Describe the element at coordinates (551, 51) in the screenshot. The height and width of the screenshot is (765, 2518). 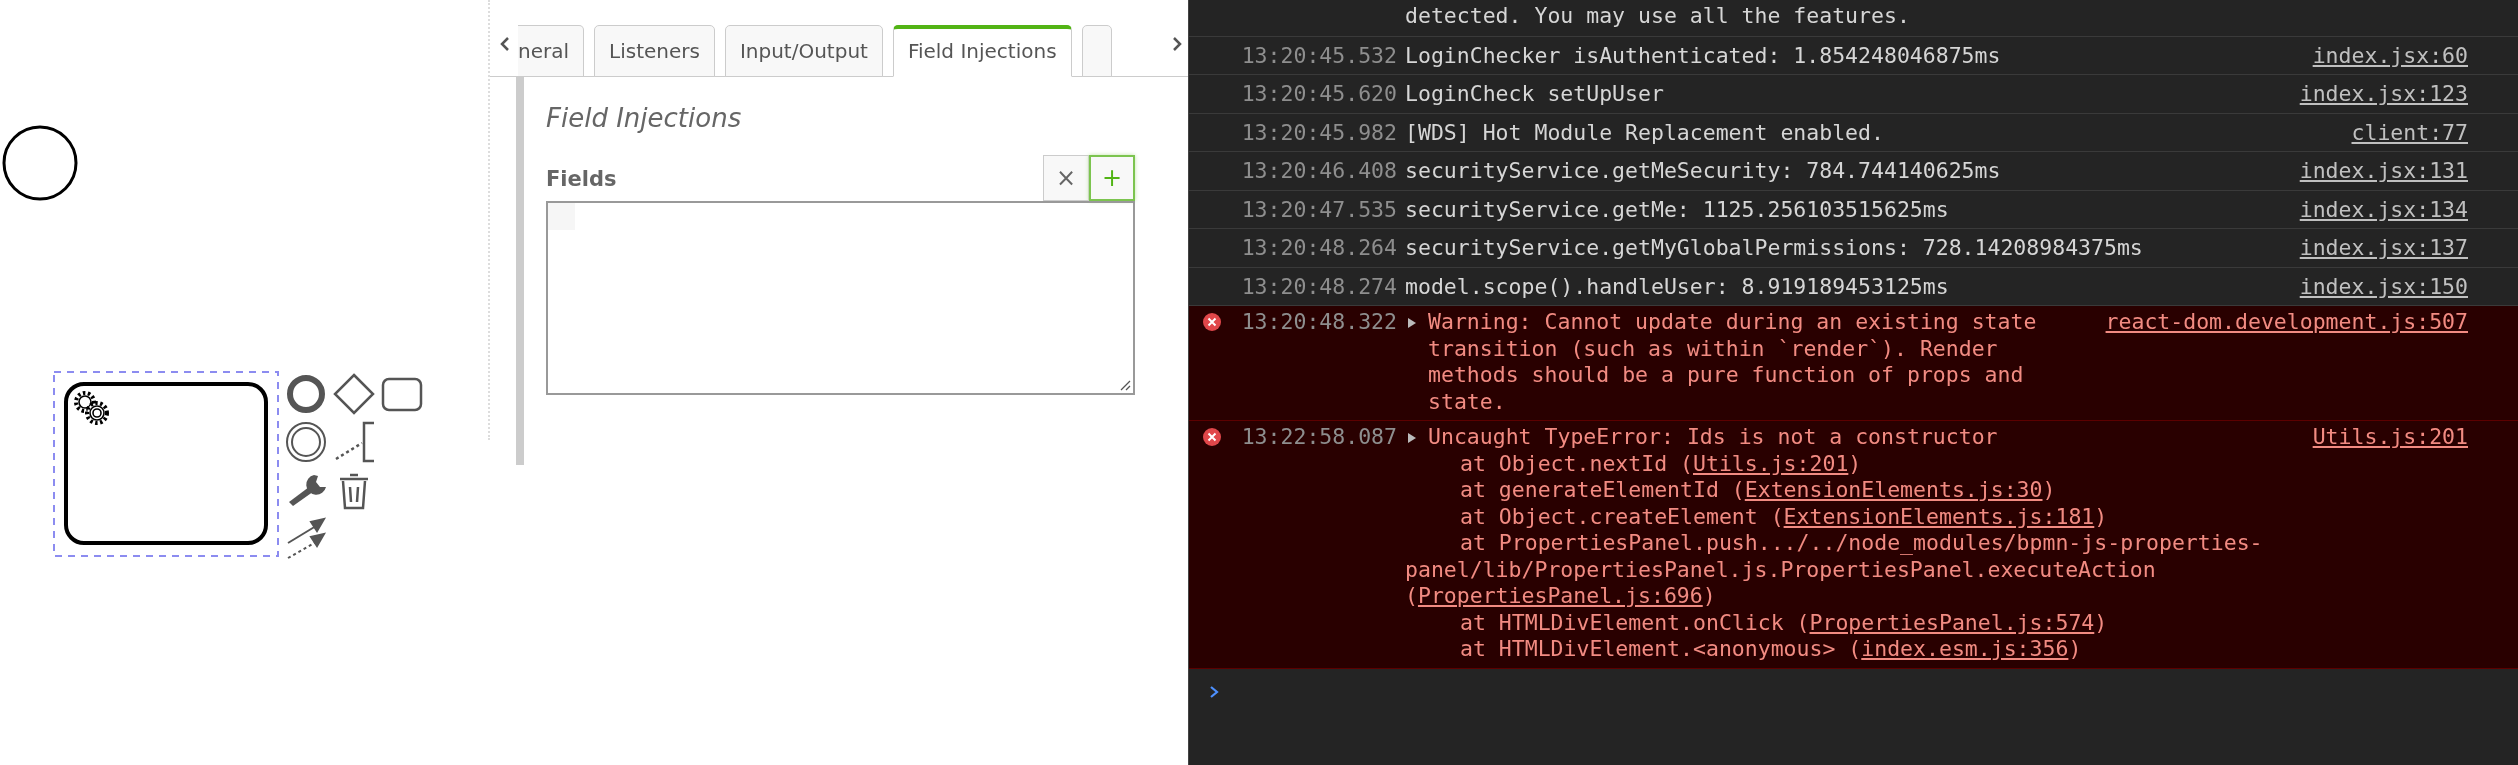
I see `tab: neral` at that location.